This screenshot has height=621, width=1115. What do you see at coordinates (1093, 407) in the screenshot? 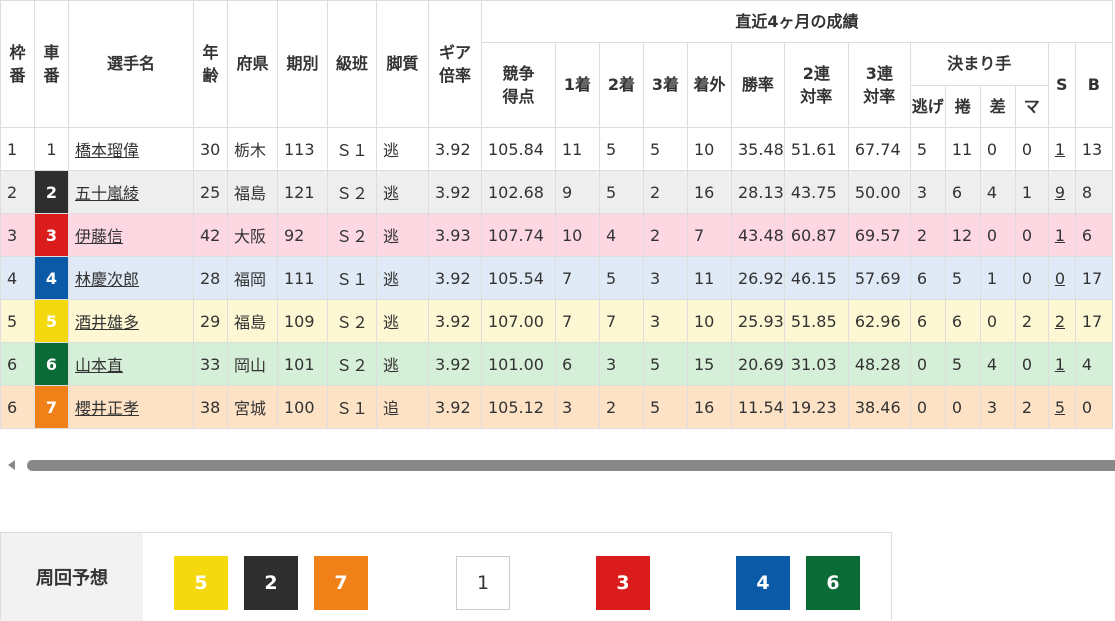
I see `cell-b: 0` at bounding box center [1093, 407].